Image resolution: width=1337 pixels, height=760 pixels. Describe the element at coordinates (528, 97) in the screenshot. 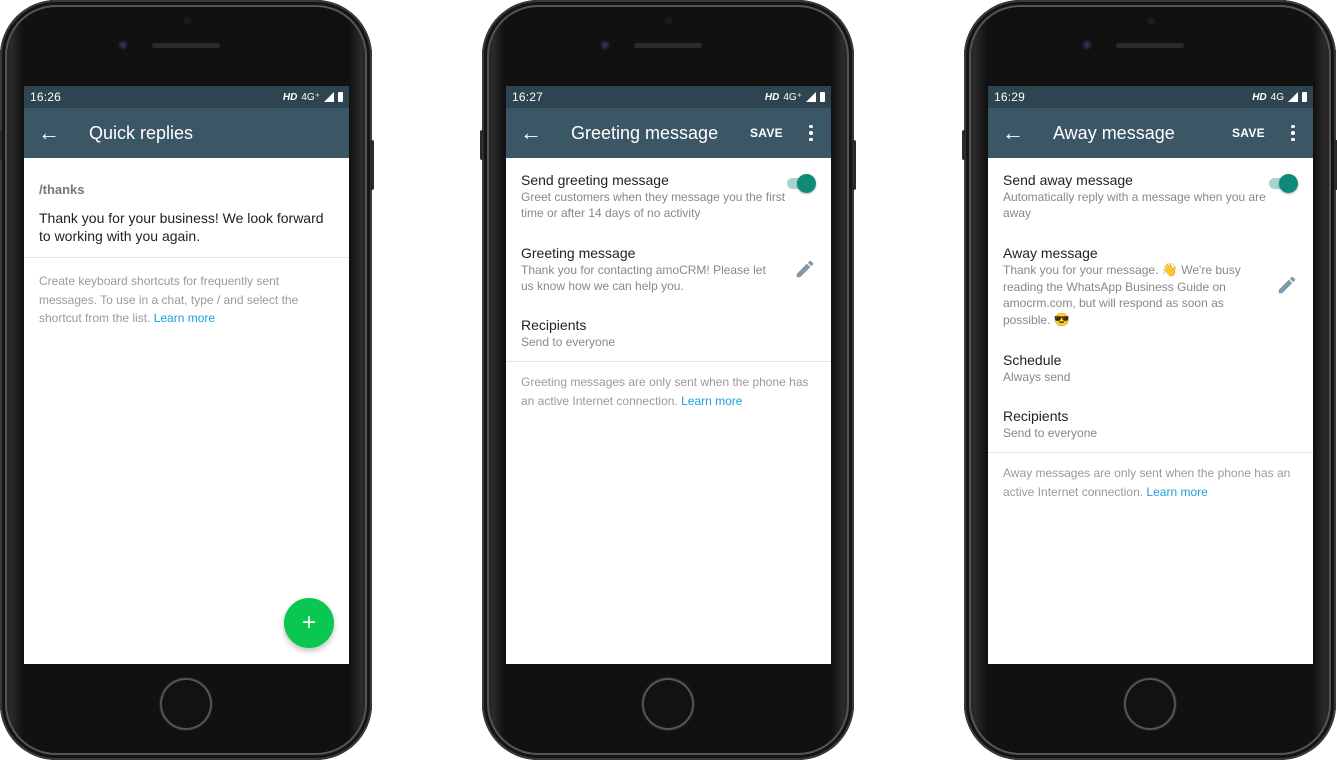

I see `status-time: 16:27` at that location.